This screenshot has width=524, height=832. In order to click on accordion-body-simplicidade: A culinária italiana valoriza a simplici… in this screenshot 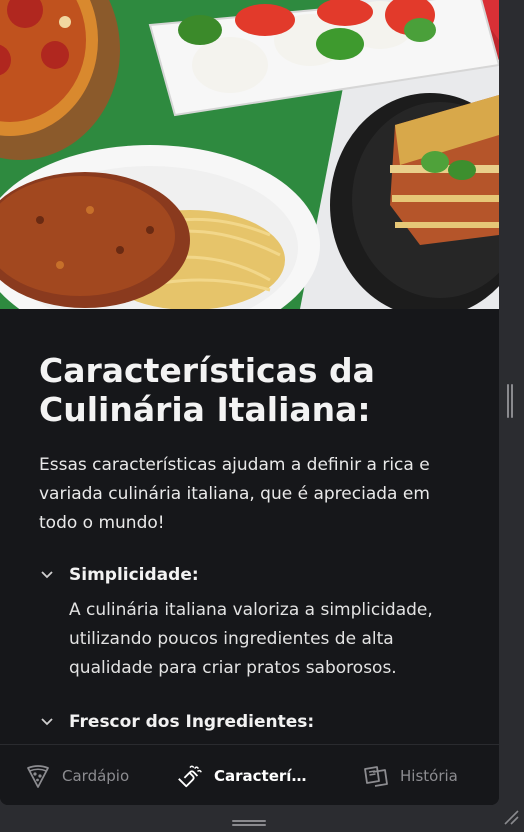, I will do `click(251, 639)`.